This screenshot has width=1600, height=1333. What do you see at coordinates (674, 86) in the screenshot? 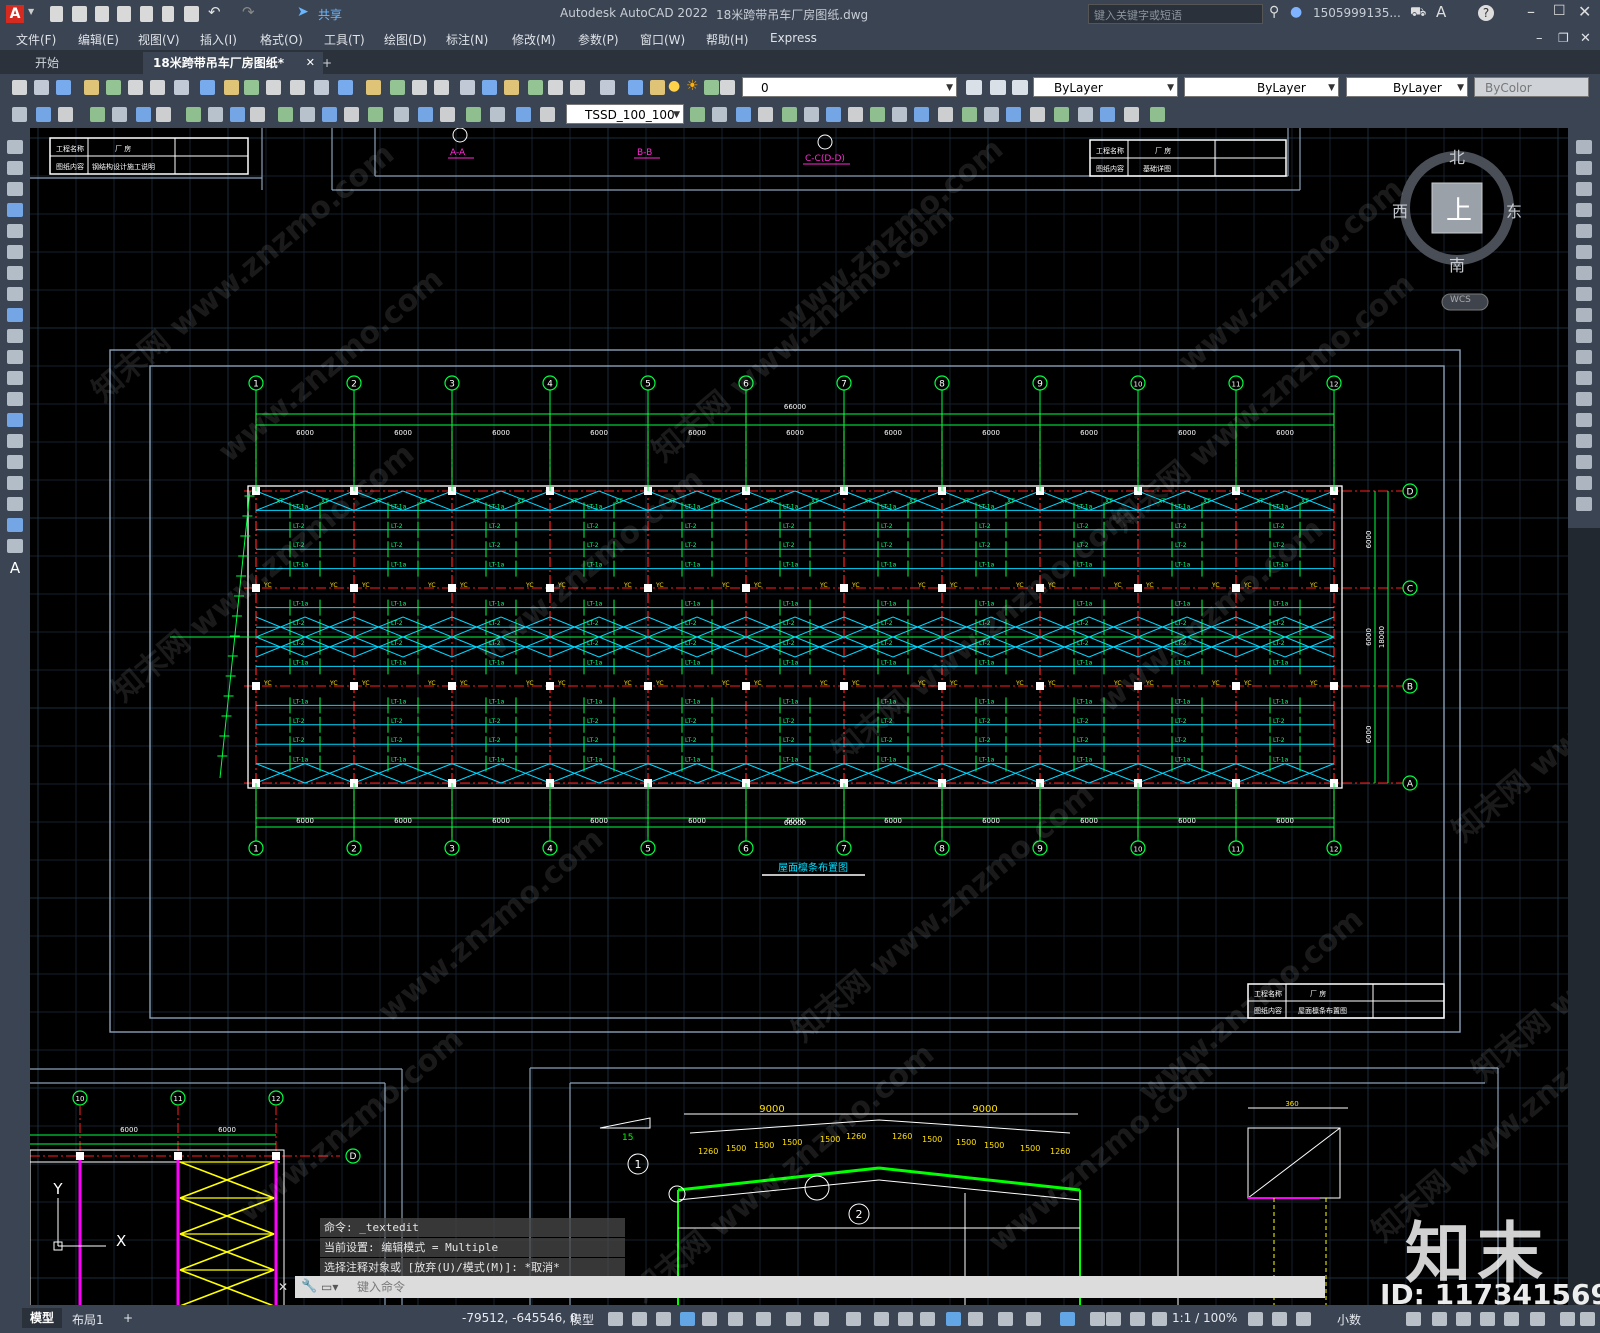
I see `lightbulb-icon: ●` at bounding box center [674, 86].